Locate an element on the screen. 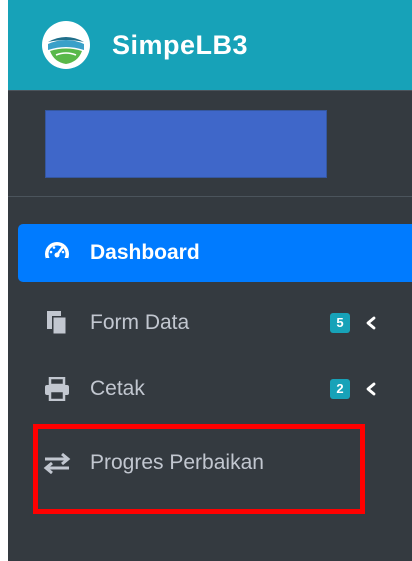 The width and height of the screenshot is (412, 561). nav-item-label: Dashboard is located at coordinates (145, 252).